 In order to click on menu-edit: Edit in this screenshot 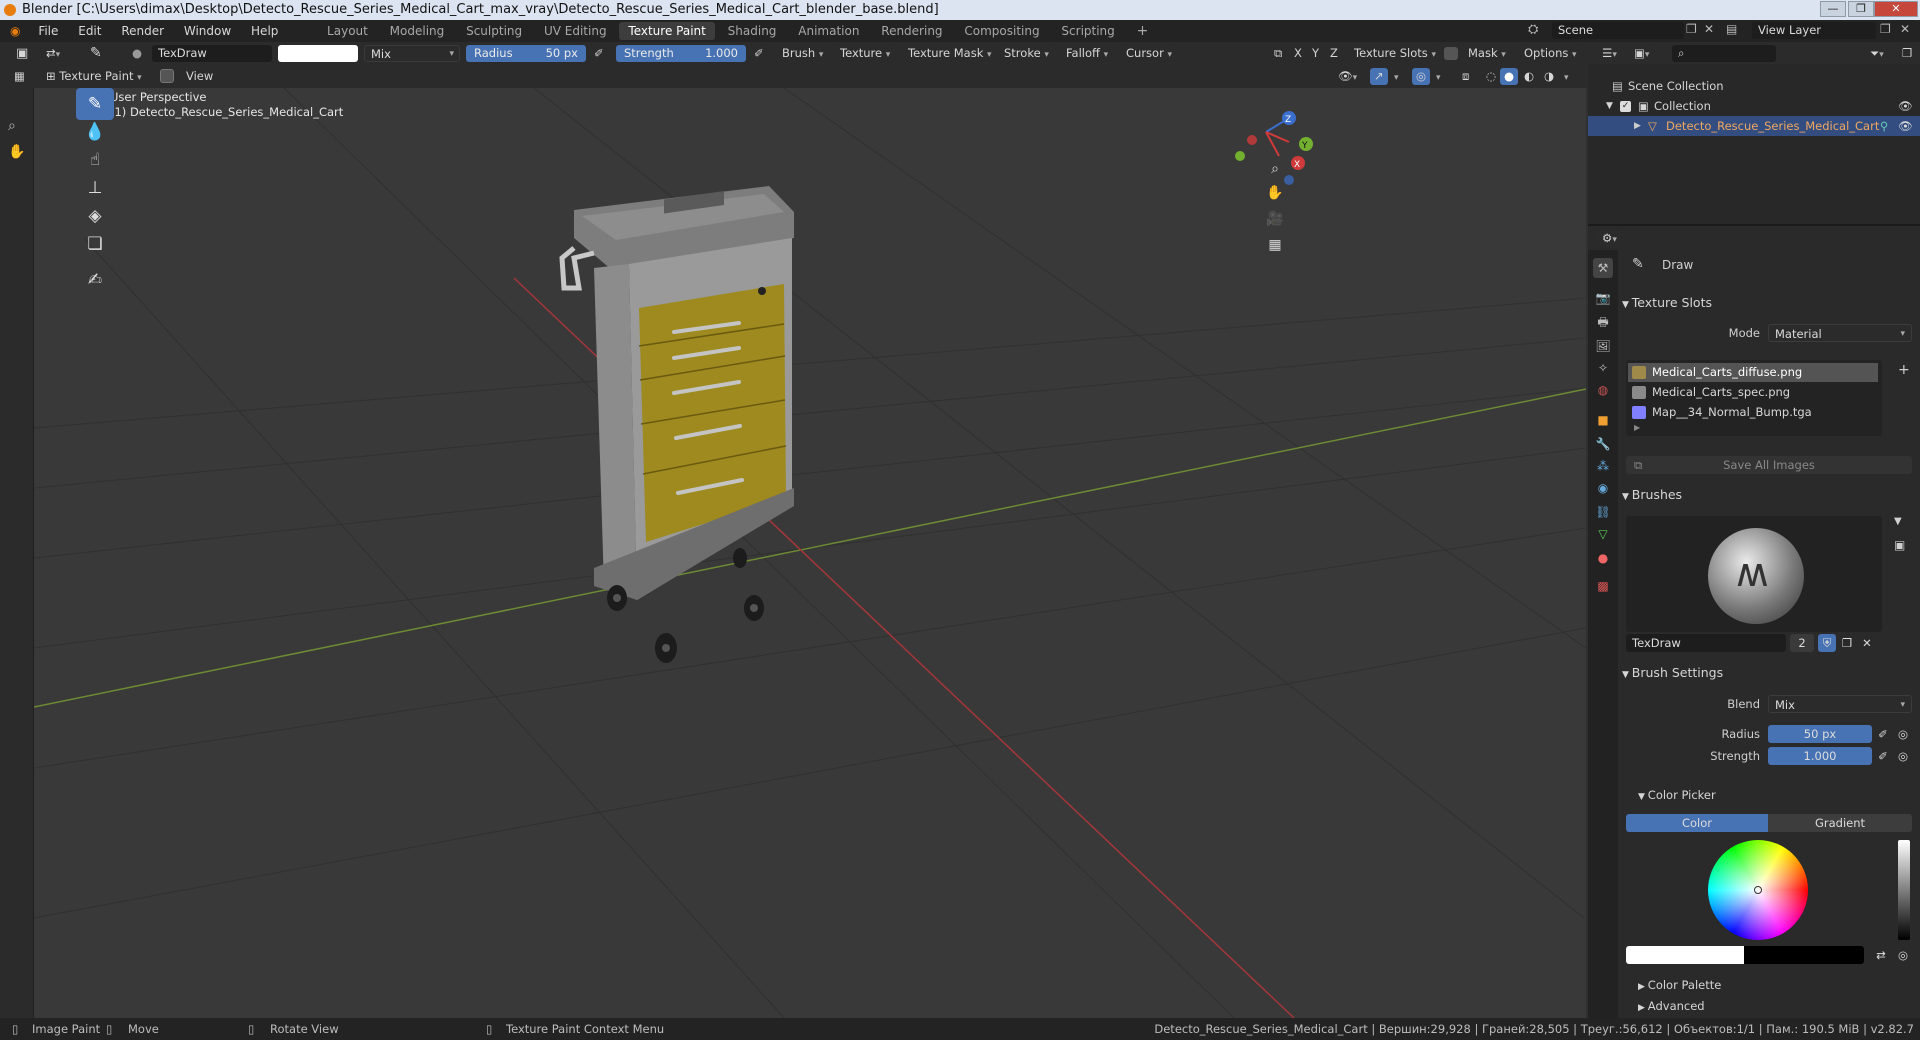, I will do `click(89, 31)`.